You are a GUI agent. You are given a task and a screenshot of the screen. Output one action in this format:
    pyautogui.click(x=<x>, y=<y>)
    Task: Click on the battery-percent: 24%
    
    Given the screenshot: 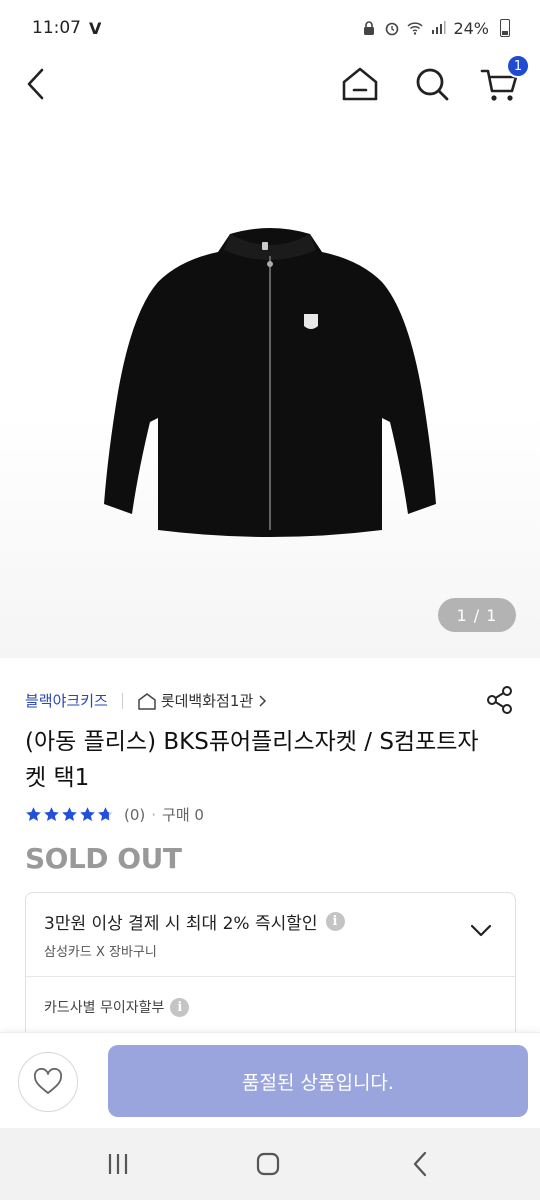 What is the action you would take?
    pyautogui.click(x=471, y=28)
    